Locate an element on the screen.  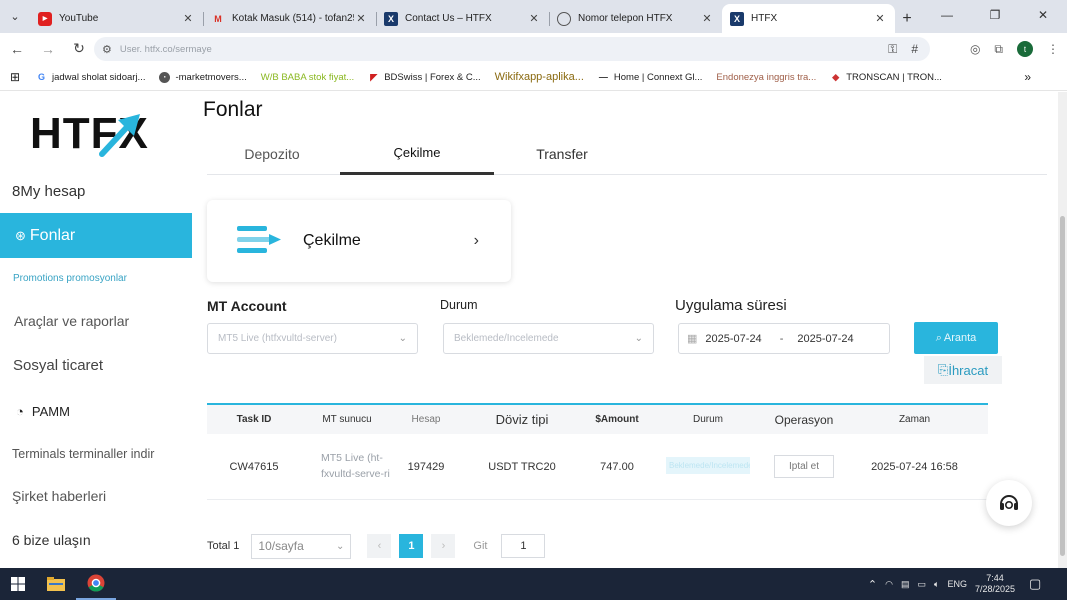
sidebar-item-social-trading: Sosyal ticaret is located at coordinates (96, 365).